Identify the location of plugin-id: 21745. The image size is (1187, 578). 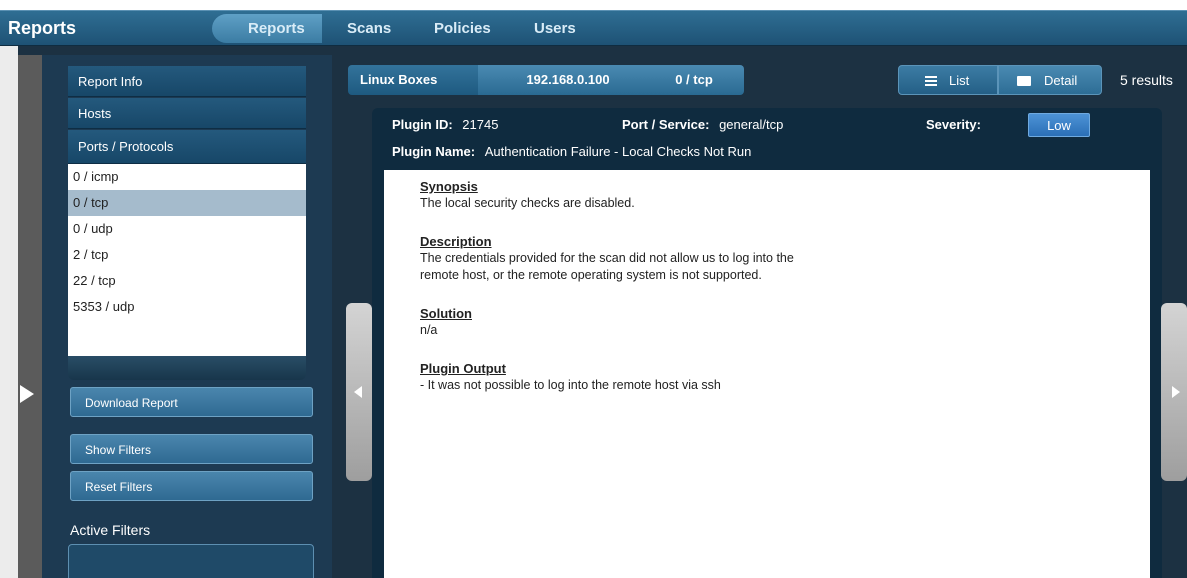
(480, 124).